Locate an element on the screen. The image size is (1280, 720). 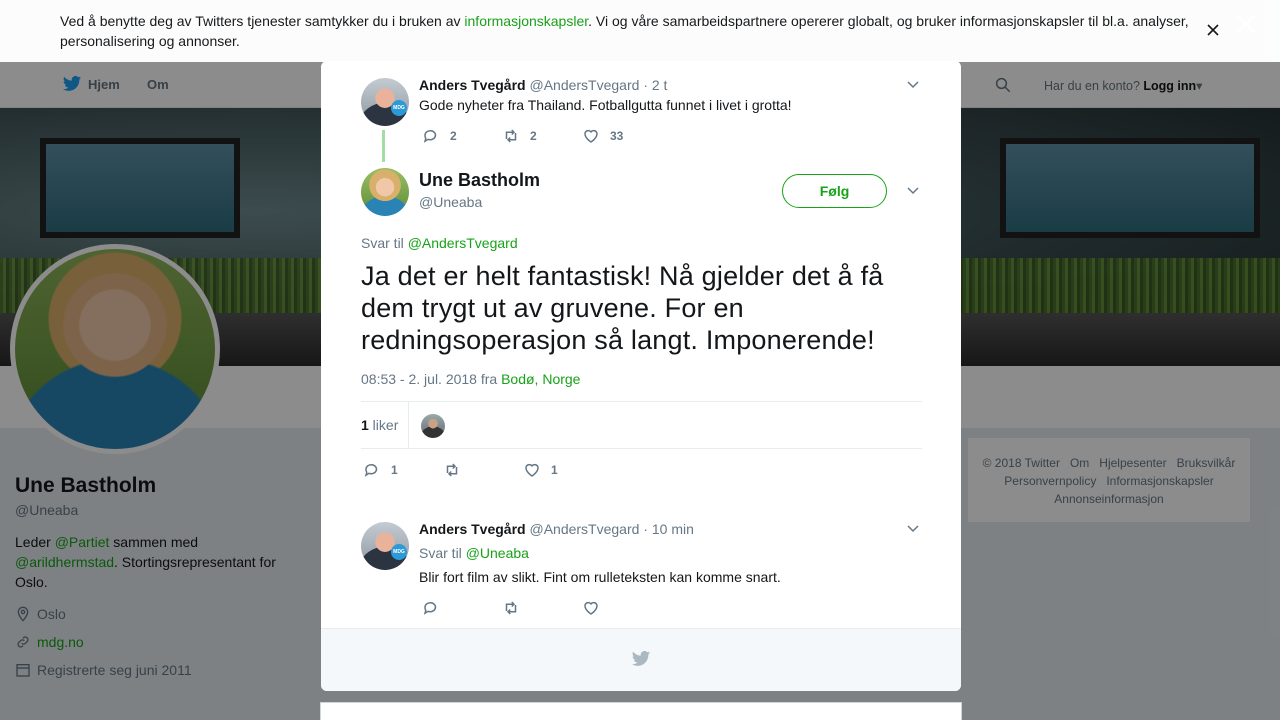
reply-to-mention: @Uneaba is located at coordinates (497, 553).